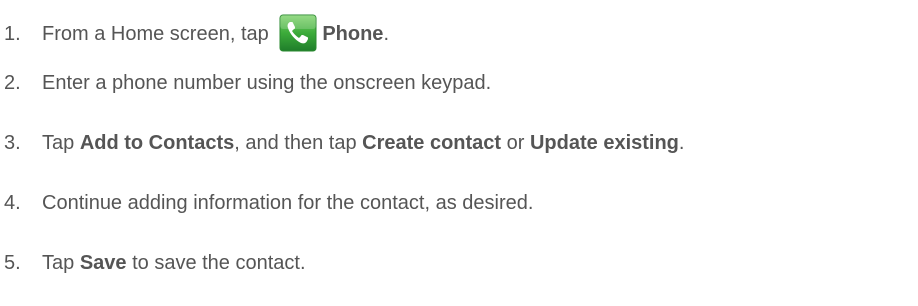 This screenshot has height=306, width=918. I want to click on step-text: From a Home screen, tap Phone., so click(215, 33).